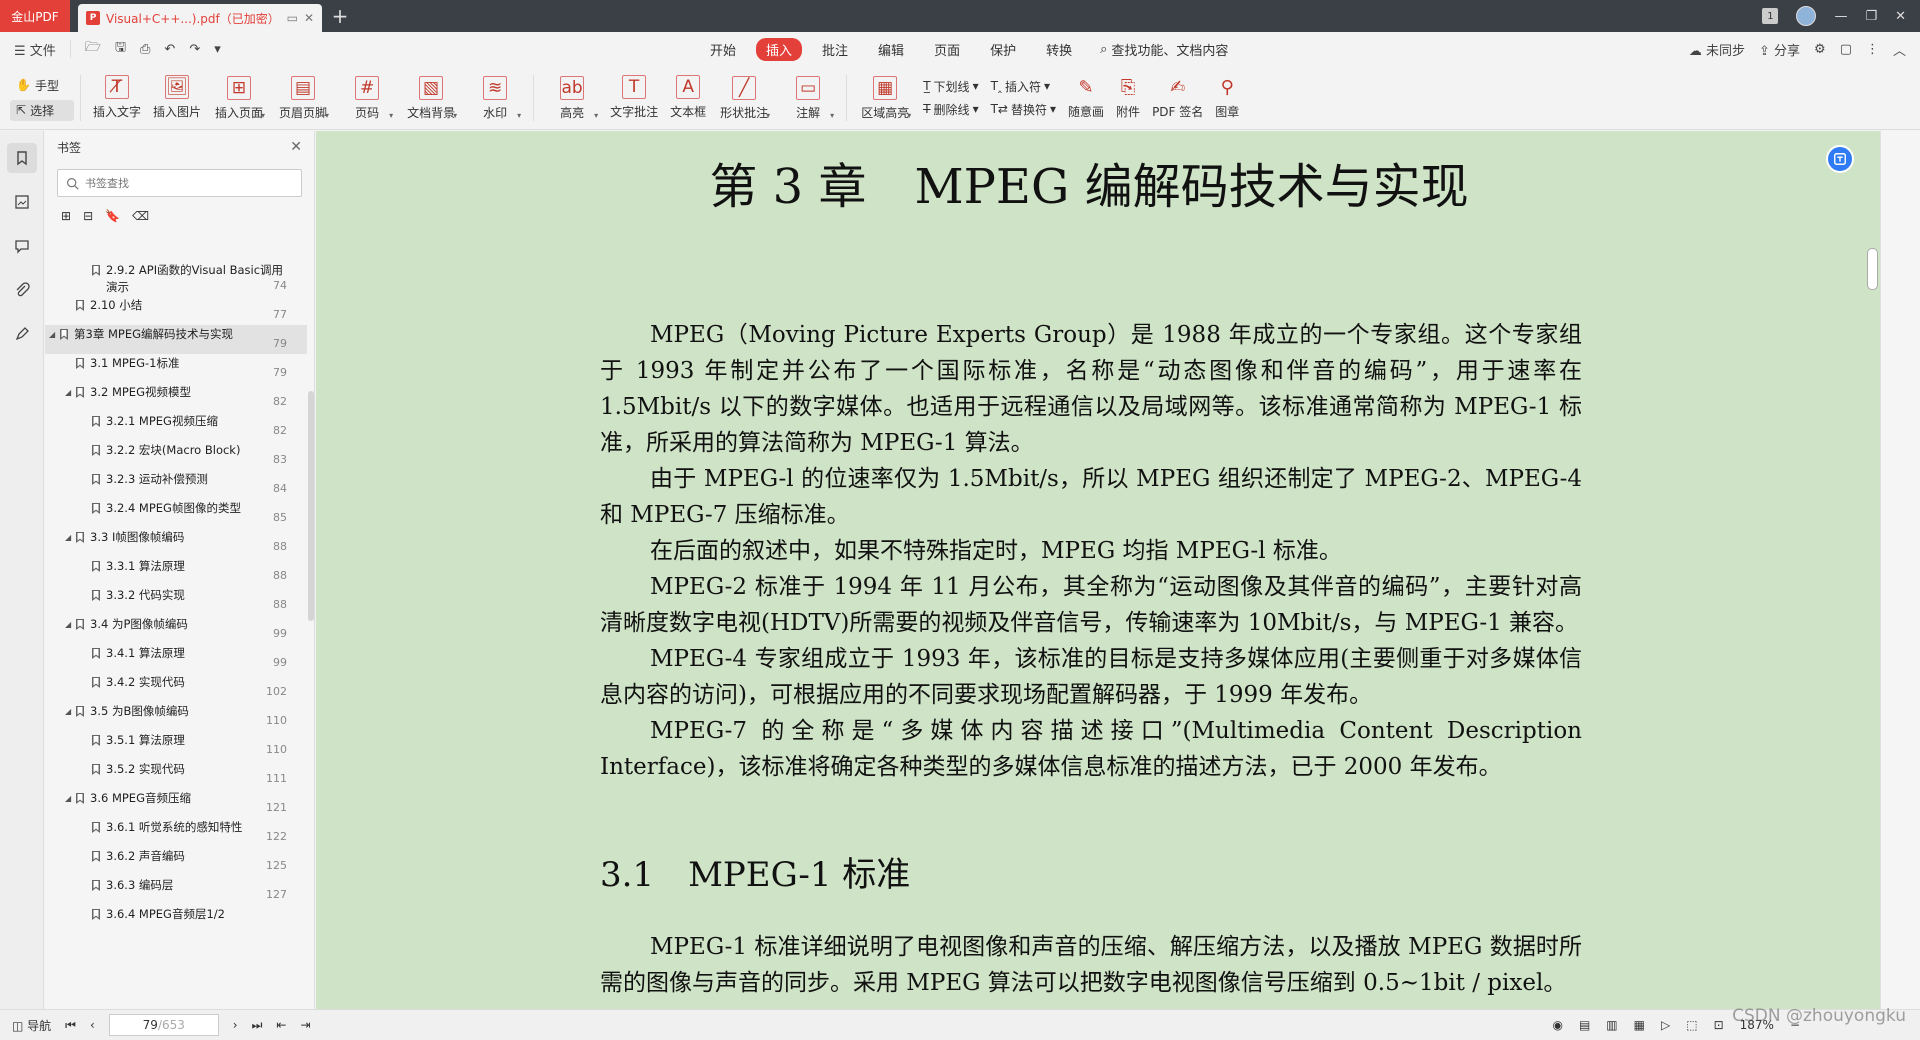  Describe the element at coordinates (177, 97) in the screenshot. I see `insert-image-button: 🖼 插入图片` at that location.